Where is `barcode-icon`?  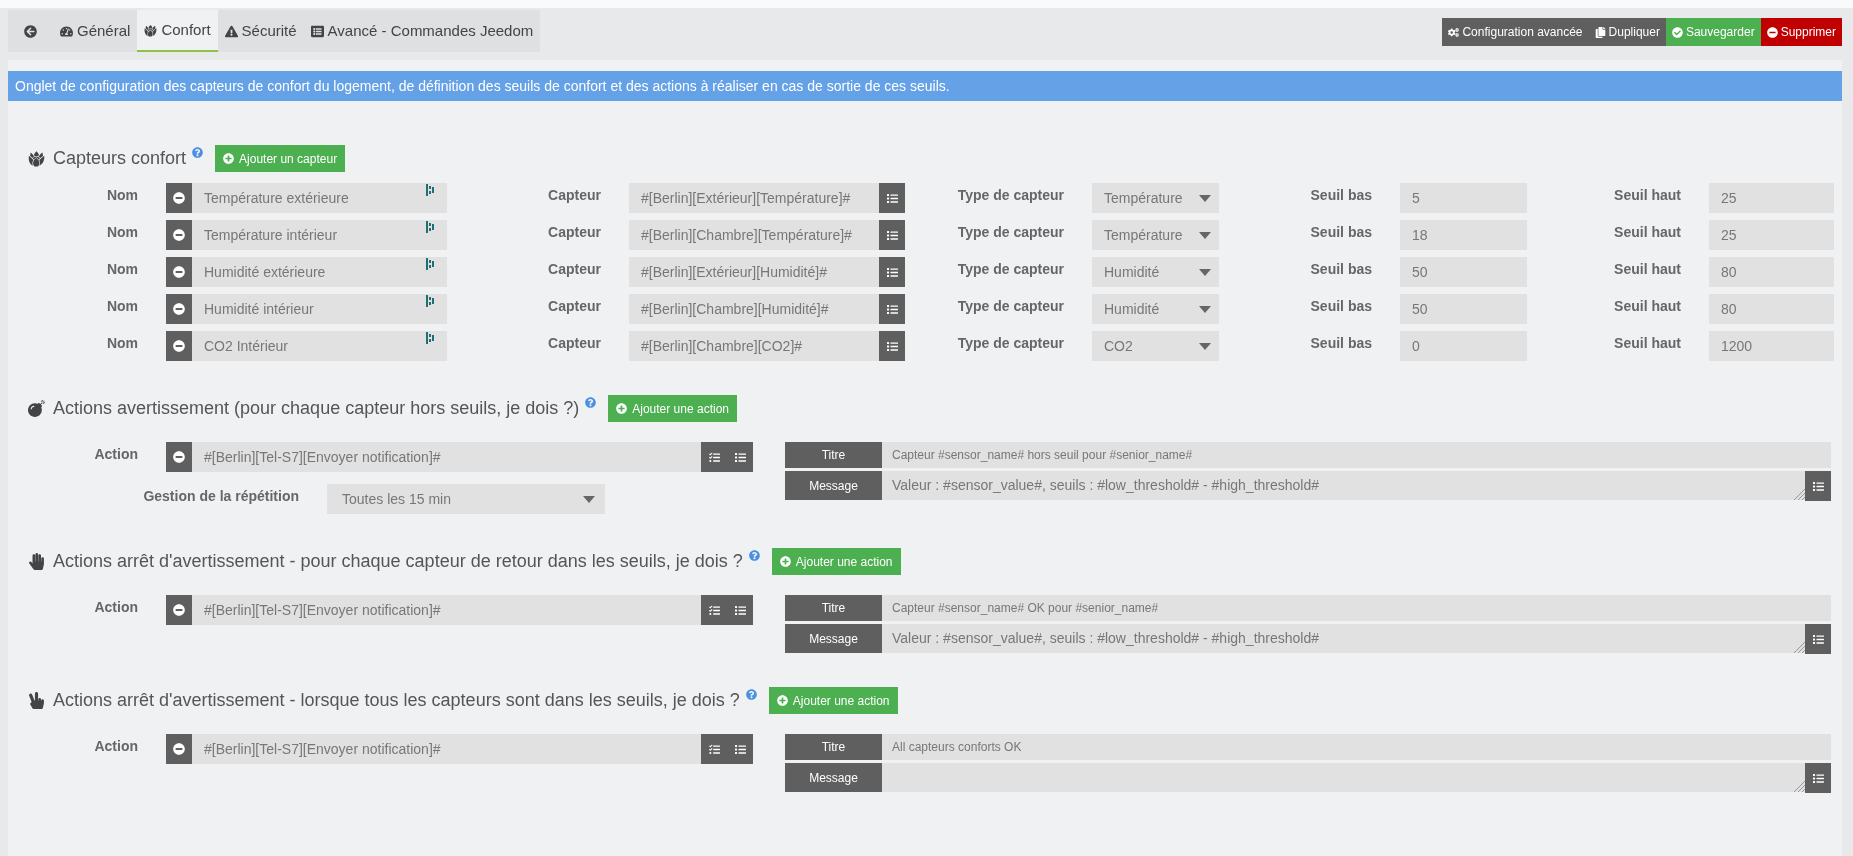 barcode-icon is located at coordinates (430, 227).